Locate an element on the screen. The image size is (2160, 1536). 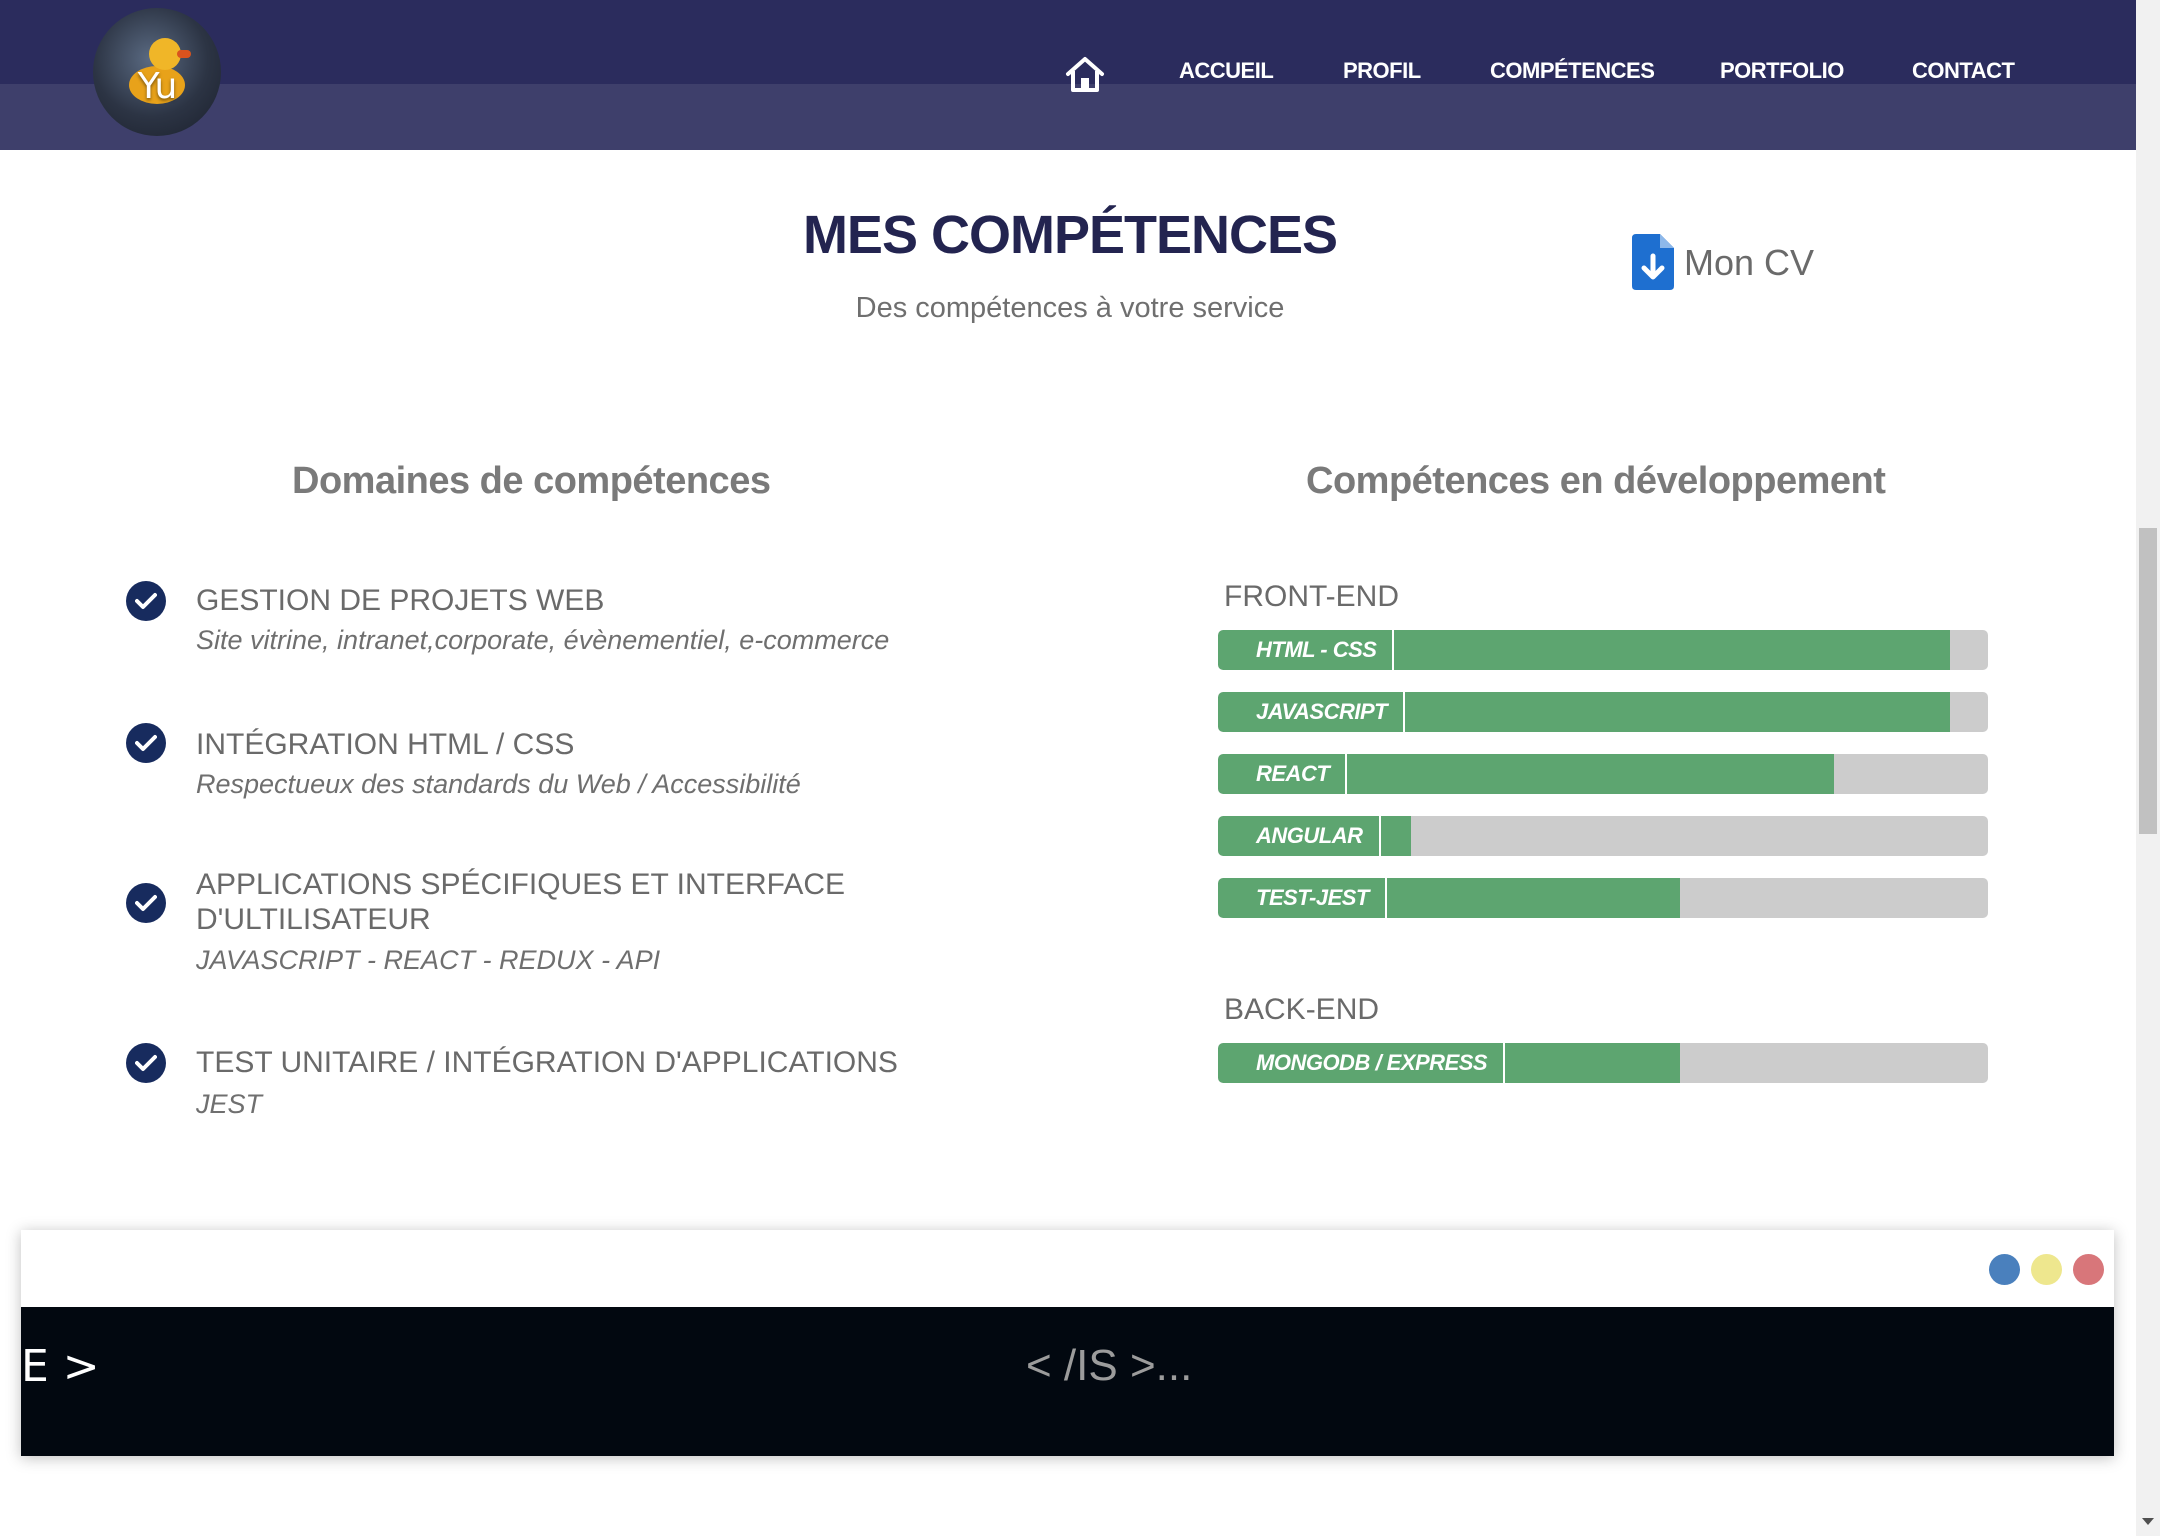
domains-title: Domaines de compétences is located at coordinates (531, 481).